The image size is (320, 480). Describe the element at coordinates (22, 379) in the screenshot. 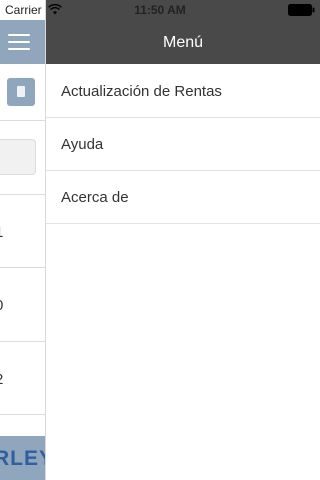

I see `background-row-value: 2` at that location.